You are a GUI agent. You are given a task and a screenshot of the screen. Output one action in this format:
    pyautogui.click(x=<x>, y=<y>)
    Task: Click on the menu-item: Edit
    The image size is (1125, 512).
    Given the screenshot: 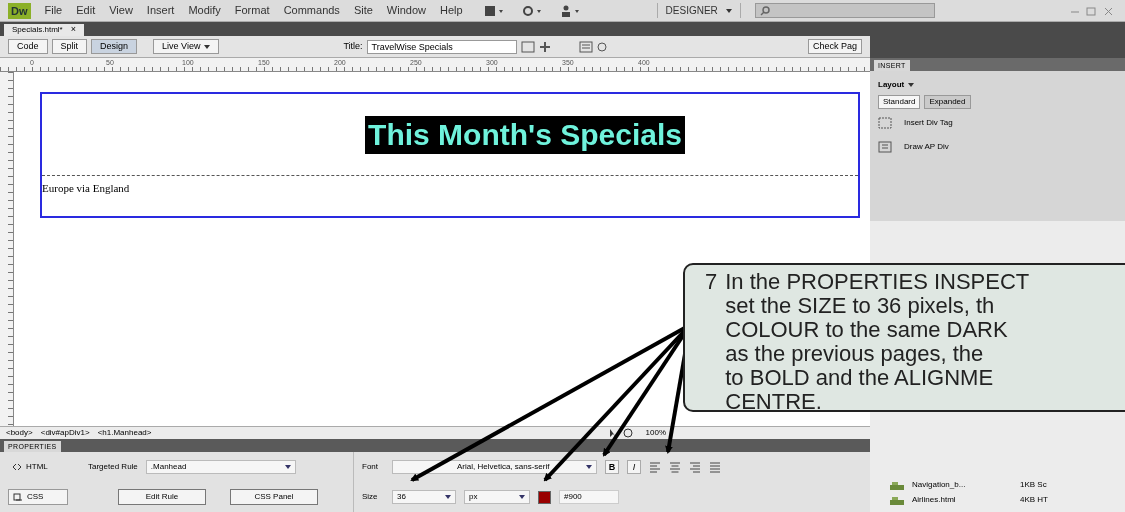 What is the action you would take?
    pyautogui.click(x=86, y=10)
    